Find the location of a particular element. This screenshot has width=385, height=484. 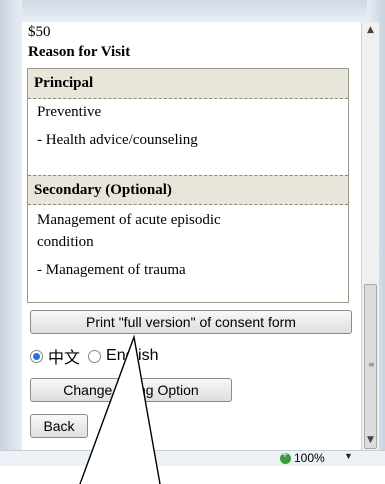

zoom-dropdown-icon: ▼ is located at coordinates (348, 456).